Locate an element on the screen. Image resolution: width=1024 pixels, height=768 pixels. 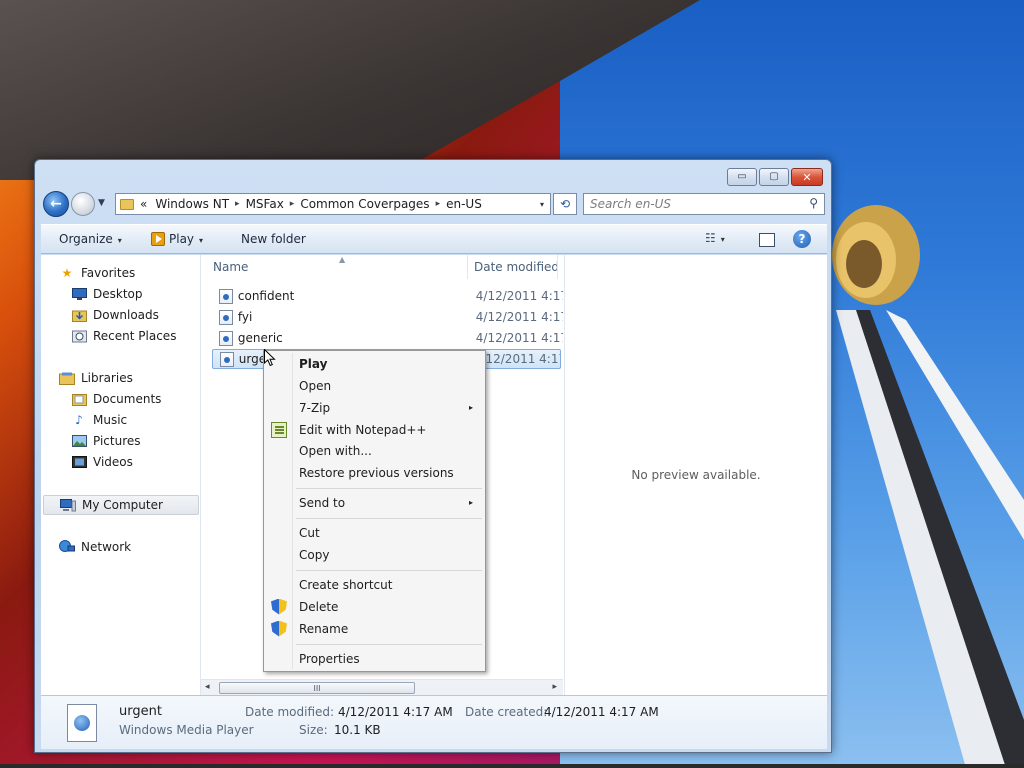
menu-label: Create shortcut is located at coordinates (346, 584).